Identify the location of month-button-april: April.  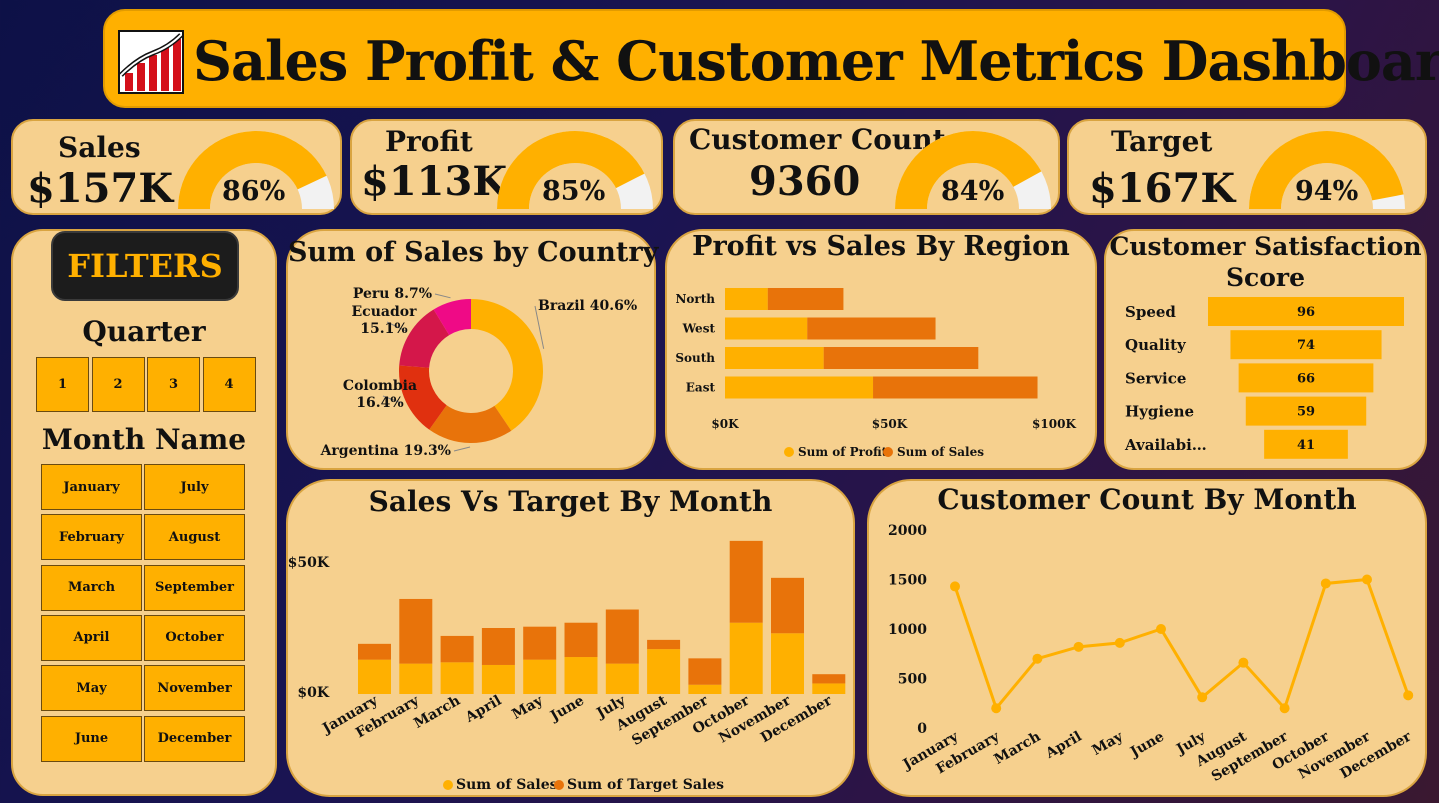
(91, 637).